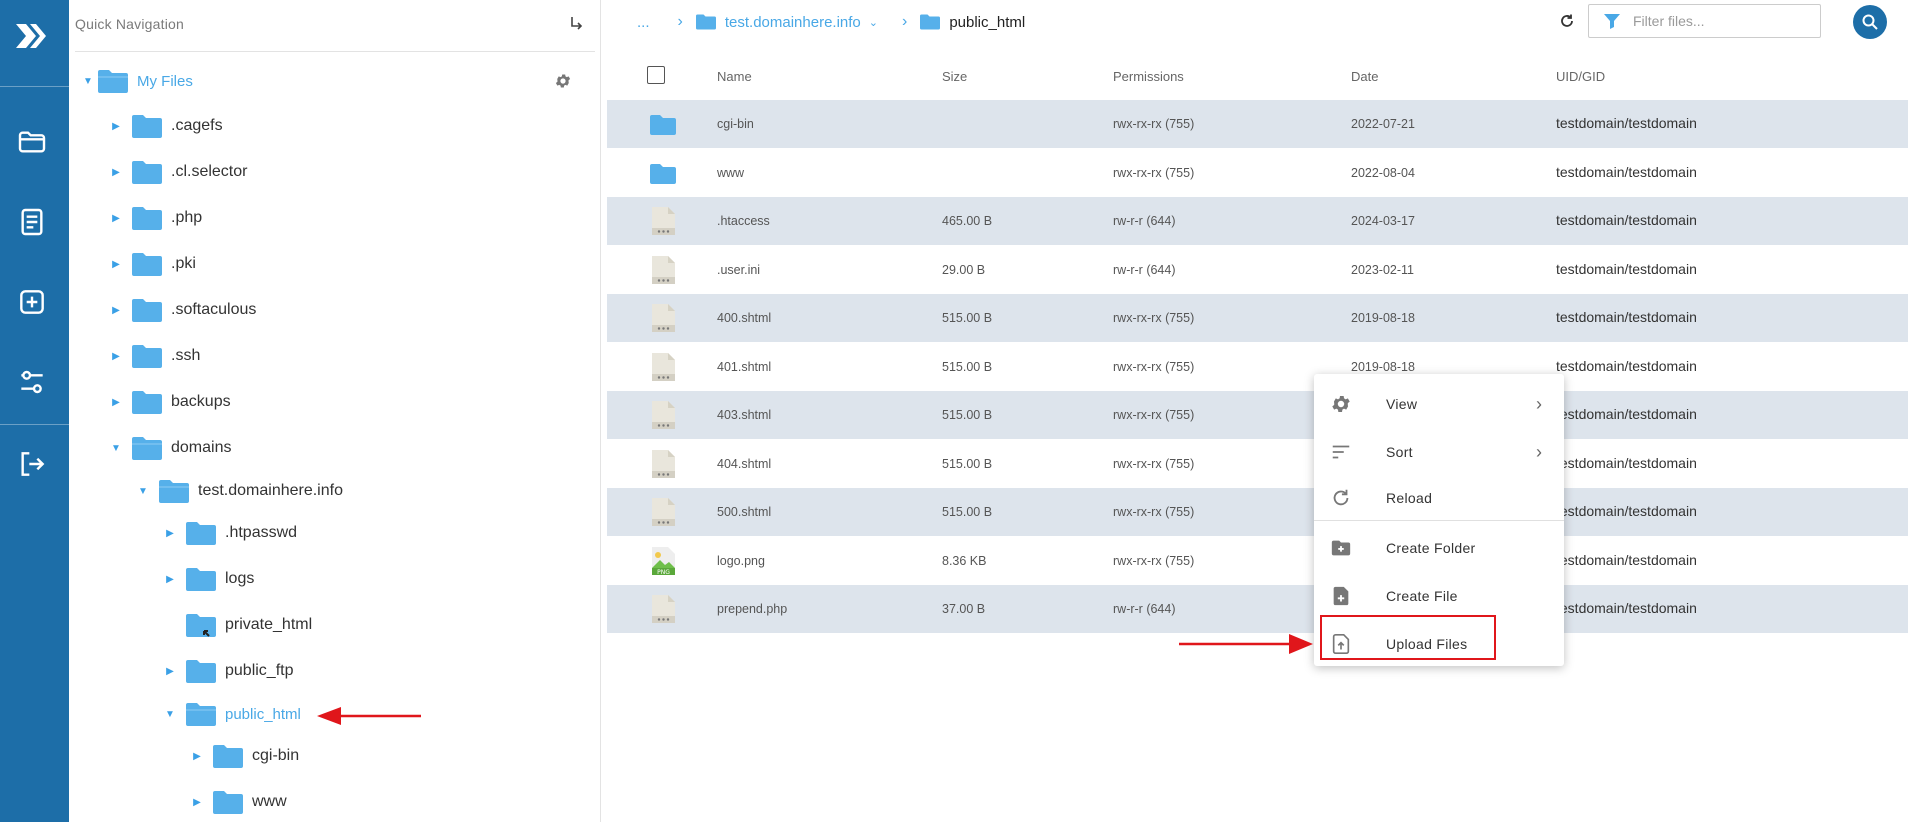  I want to click on menu-item-reload: Reload, so click(1439, 498).